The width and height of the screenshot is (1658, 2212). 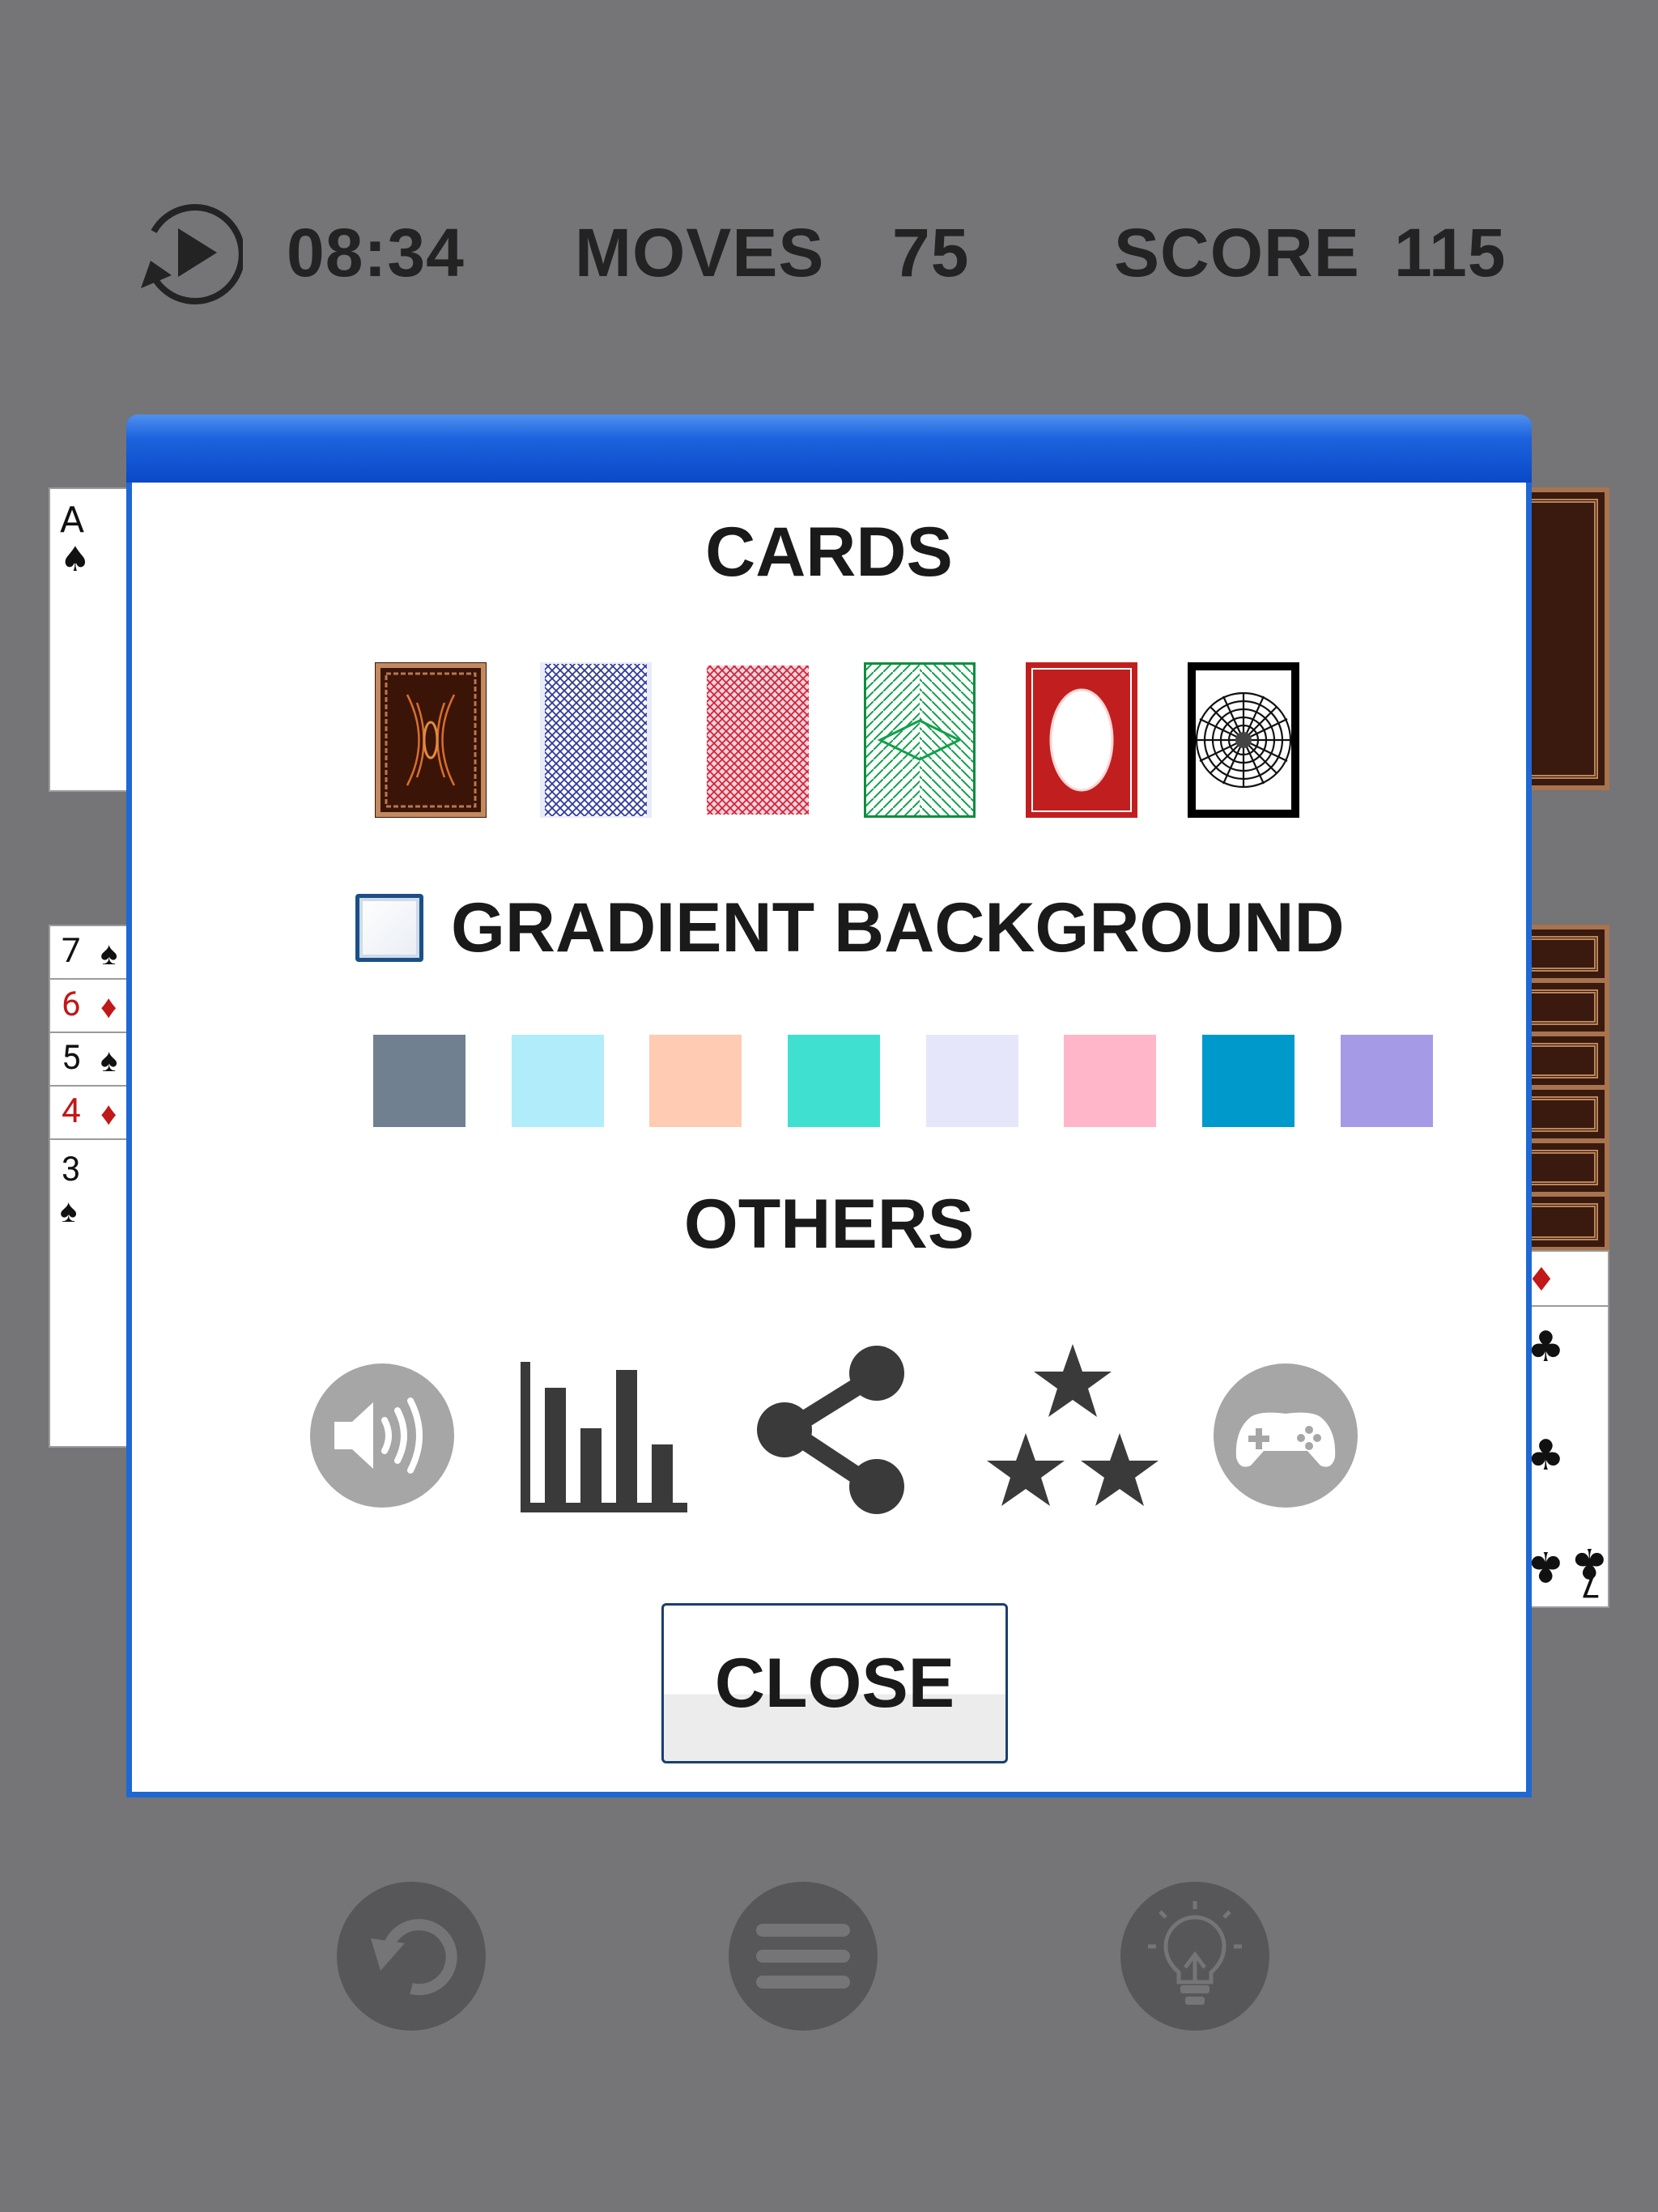 What do you see at coordinates (1081, 740) in the screenshot?
I see `card-back-option-red-oval` at bounding box center [1081, 740].